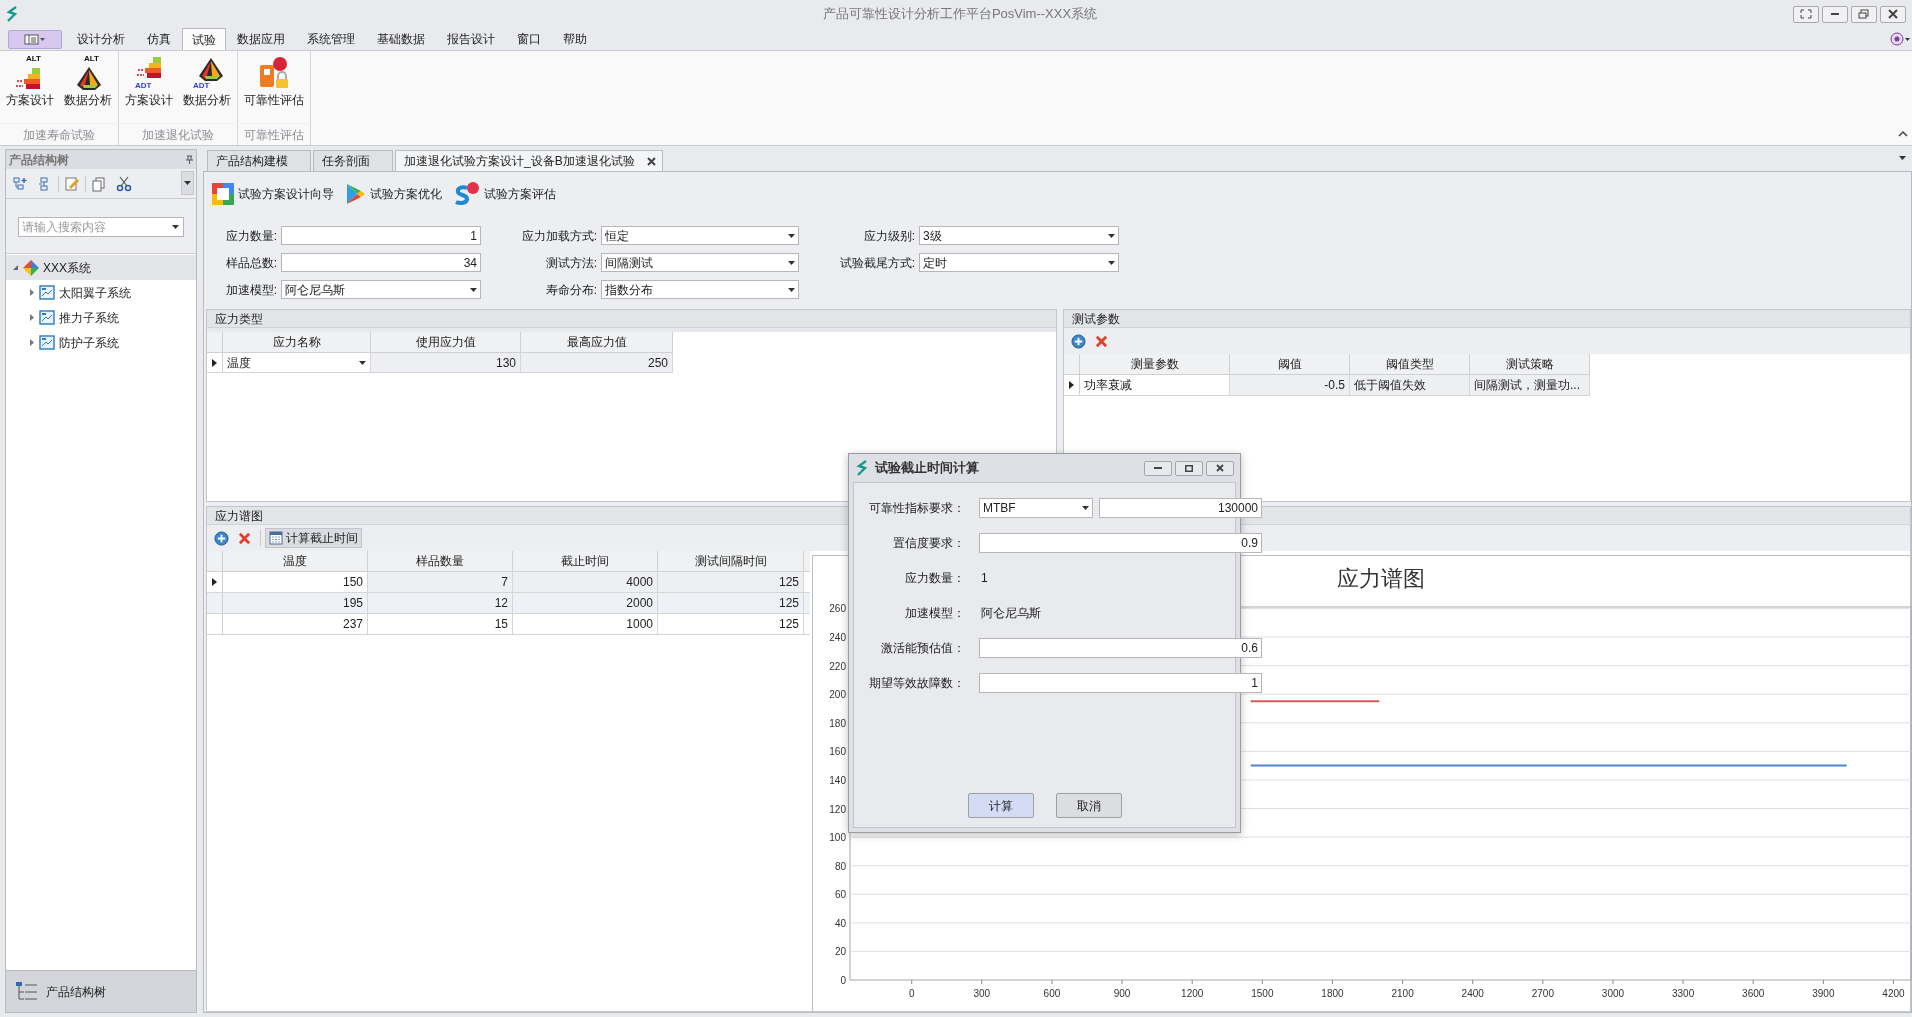 The height and width of the screenshot is (1017, 1912). I want to click on menu-tab: 系统管理, so click(331, 39).